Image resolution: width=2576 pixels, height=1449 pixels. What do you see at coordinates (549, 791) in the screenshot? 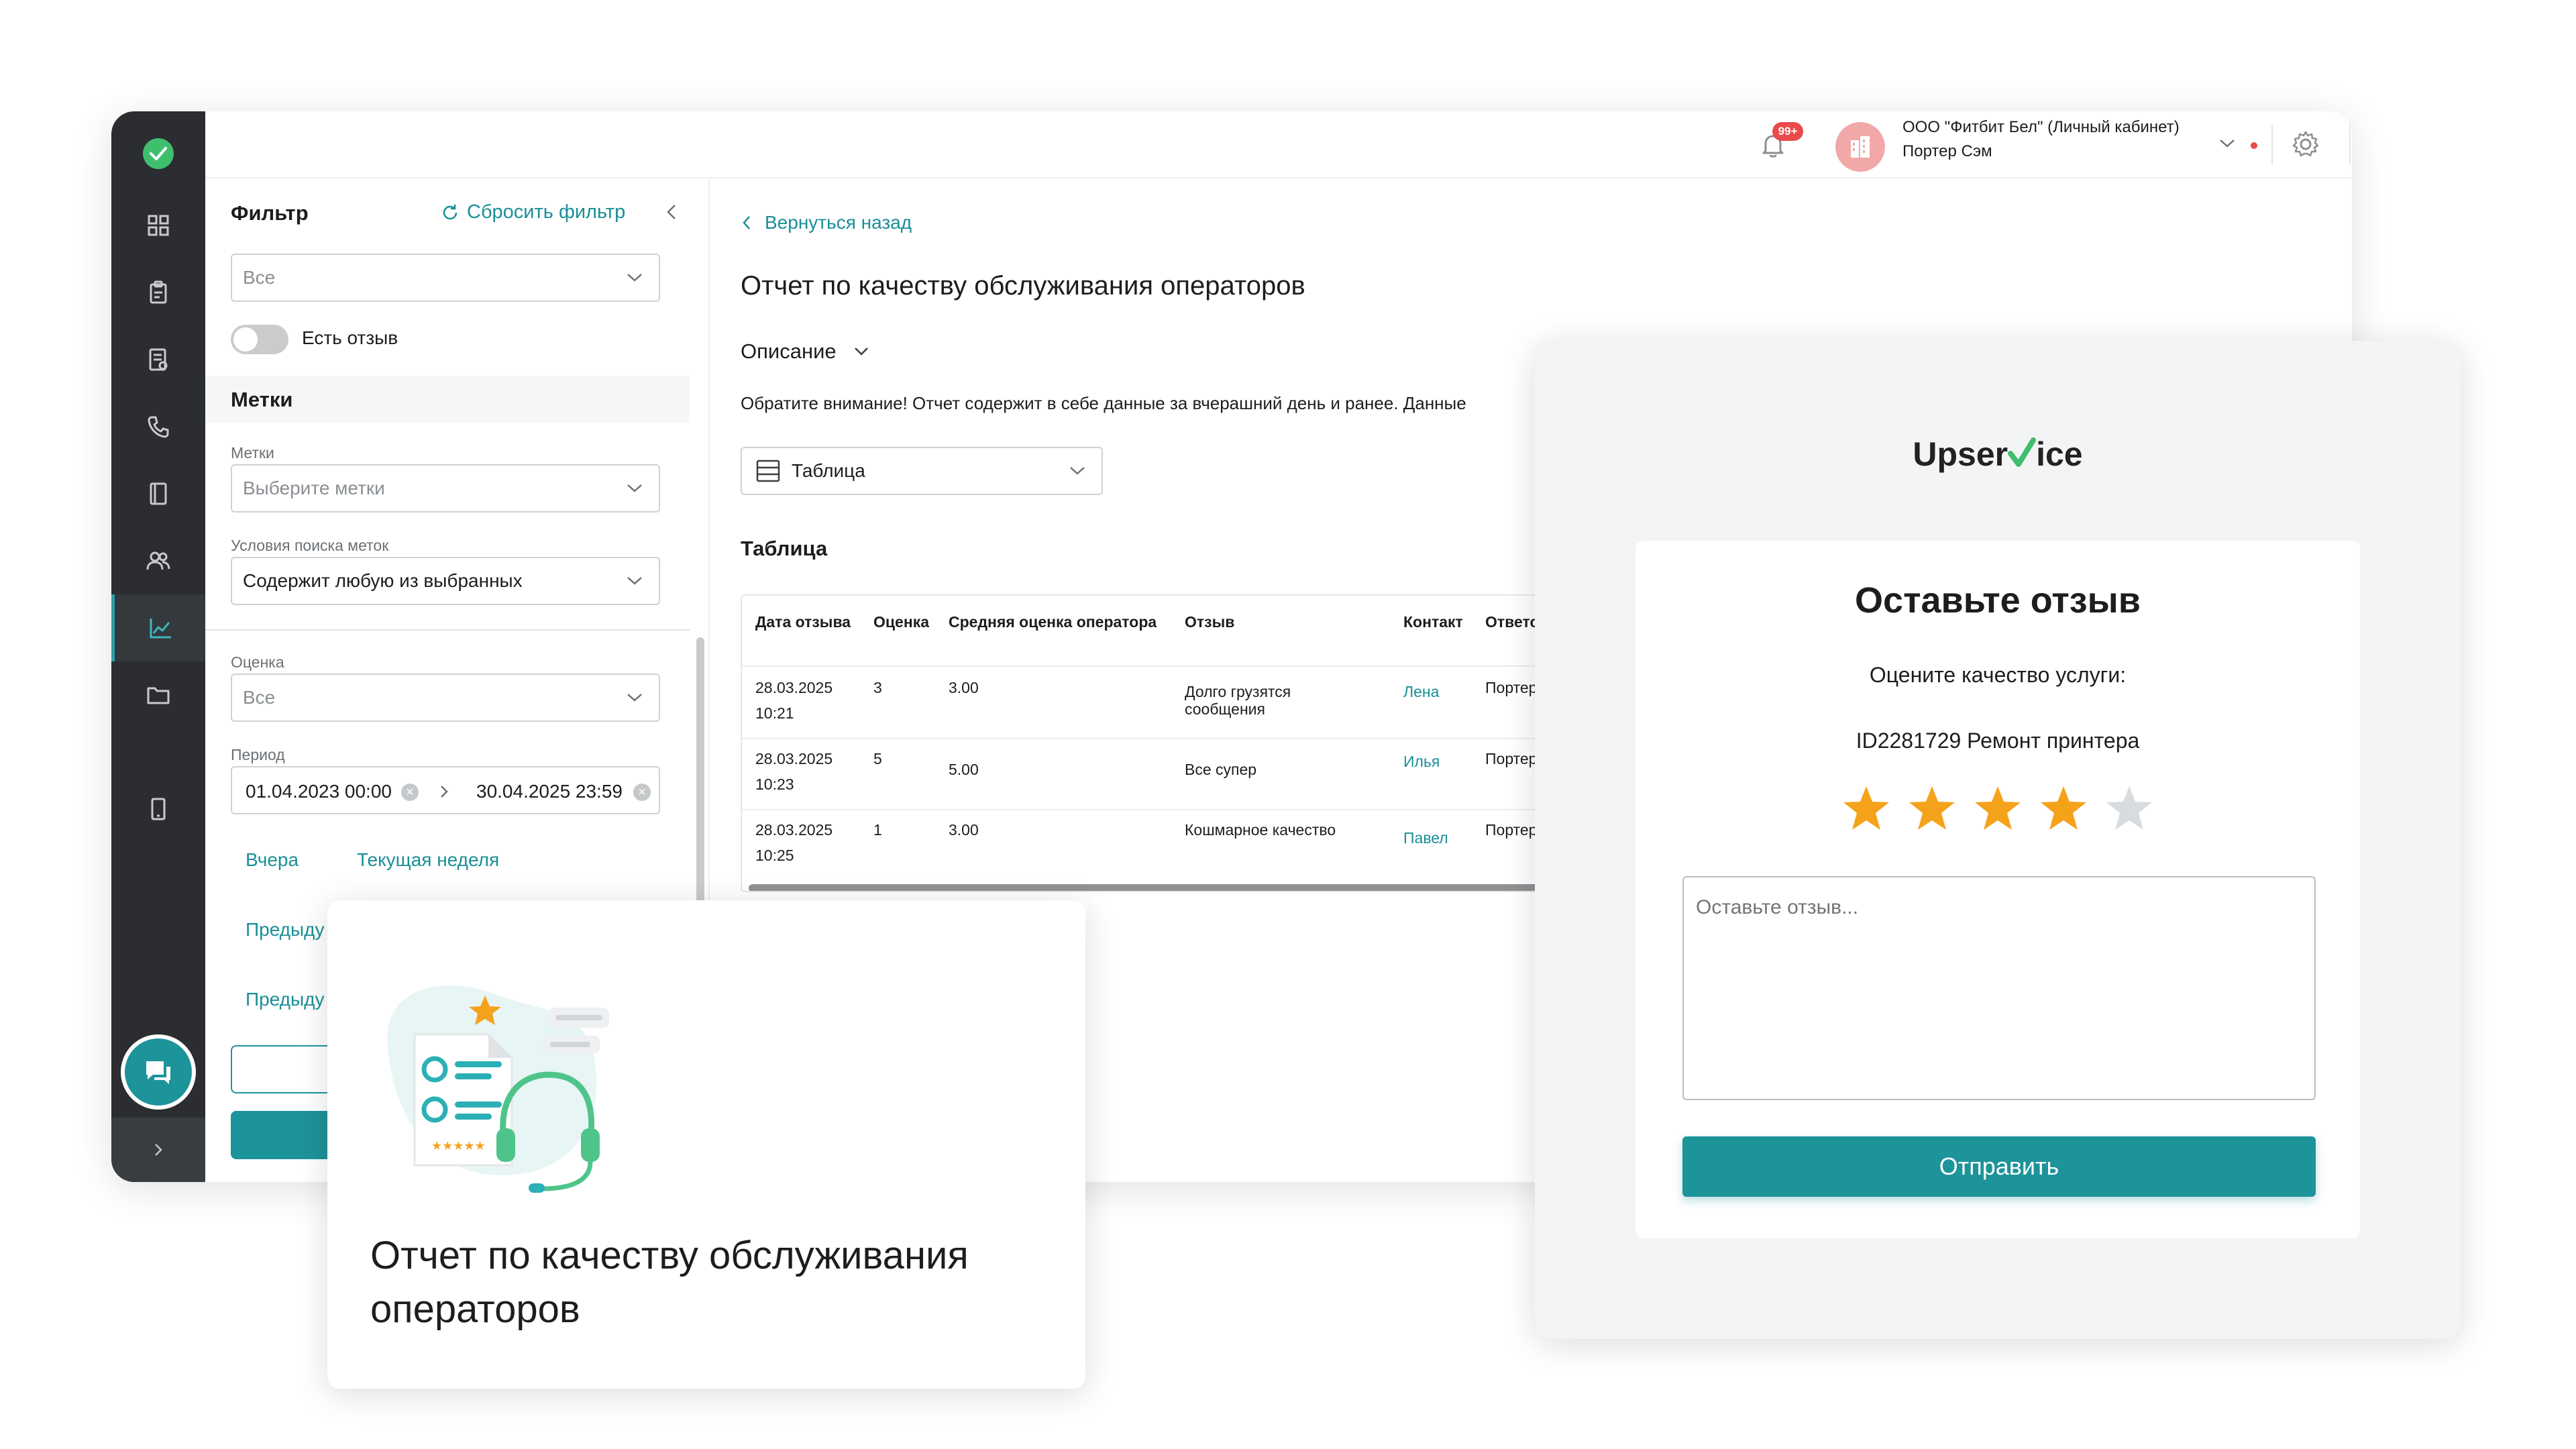
I see `period-to-input: 30.04.2025 23:59` at bounding box center [549, 791].